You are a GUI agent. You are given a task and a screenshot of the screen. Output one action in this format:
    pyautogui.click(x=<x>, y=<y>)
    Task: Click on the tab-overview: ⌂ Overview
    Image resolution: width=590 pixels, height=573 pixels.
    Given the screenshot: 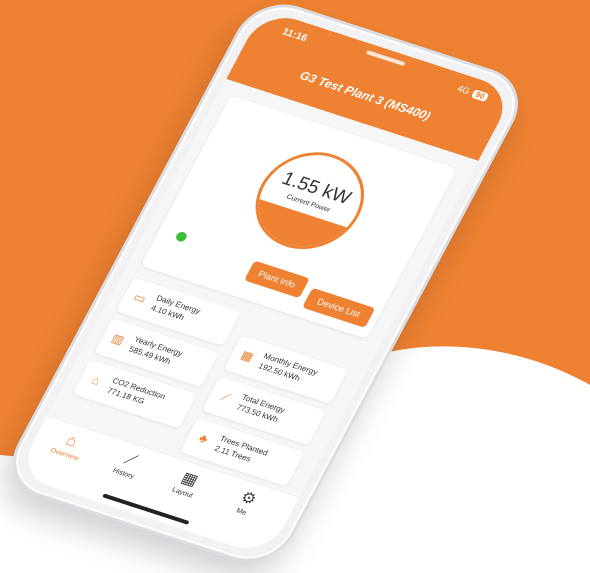 What is the action you would take?
    pyautogui.click(x=69, y=445)
    